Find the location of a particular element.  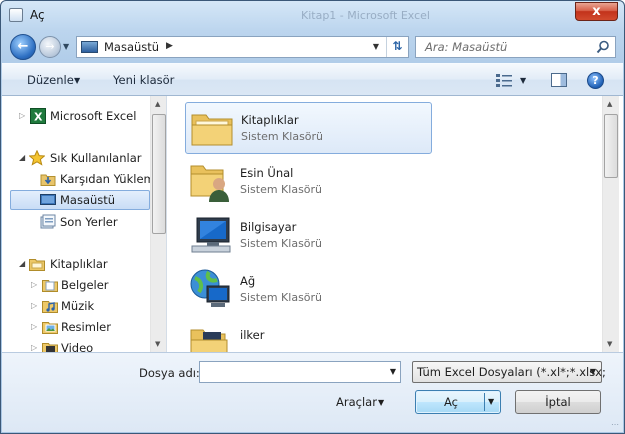

change-view-icon is located at coordinates (504, 80).